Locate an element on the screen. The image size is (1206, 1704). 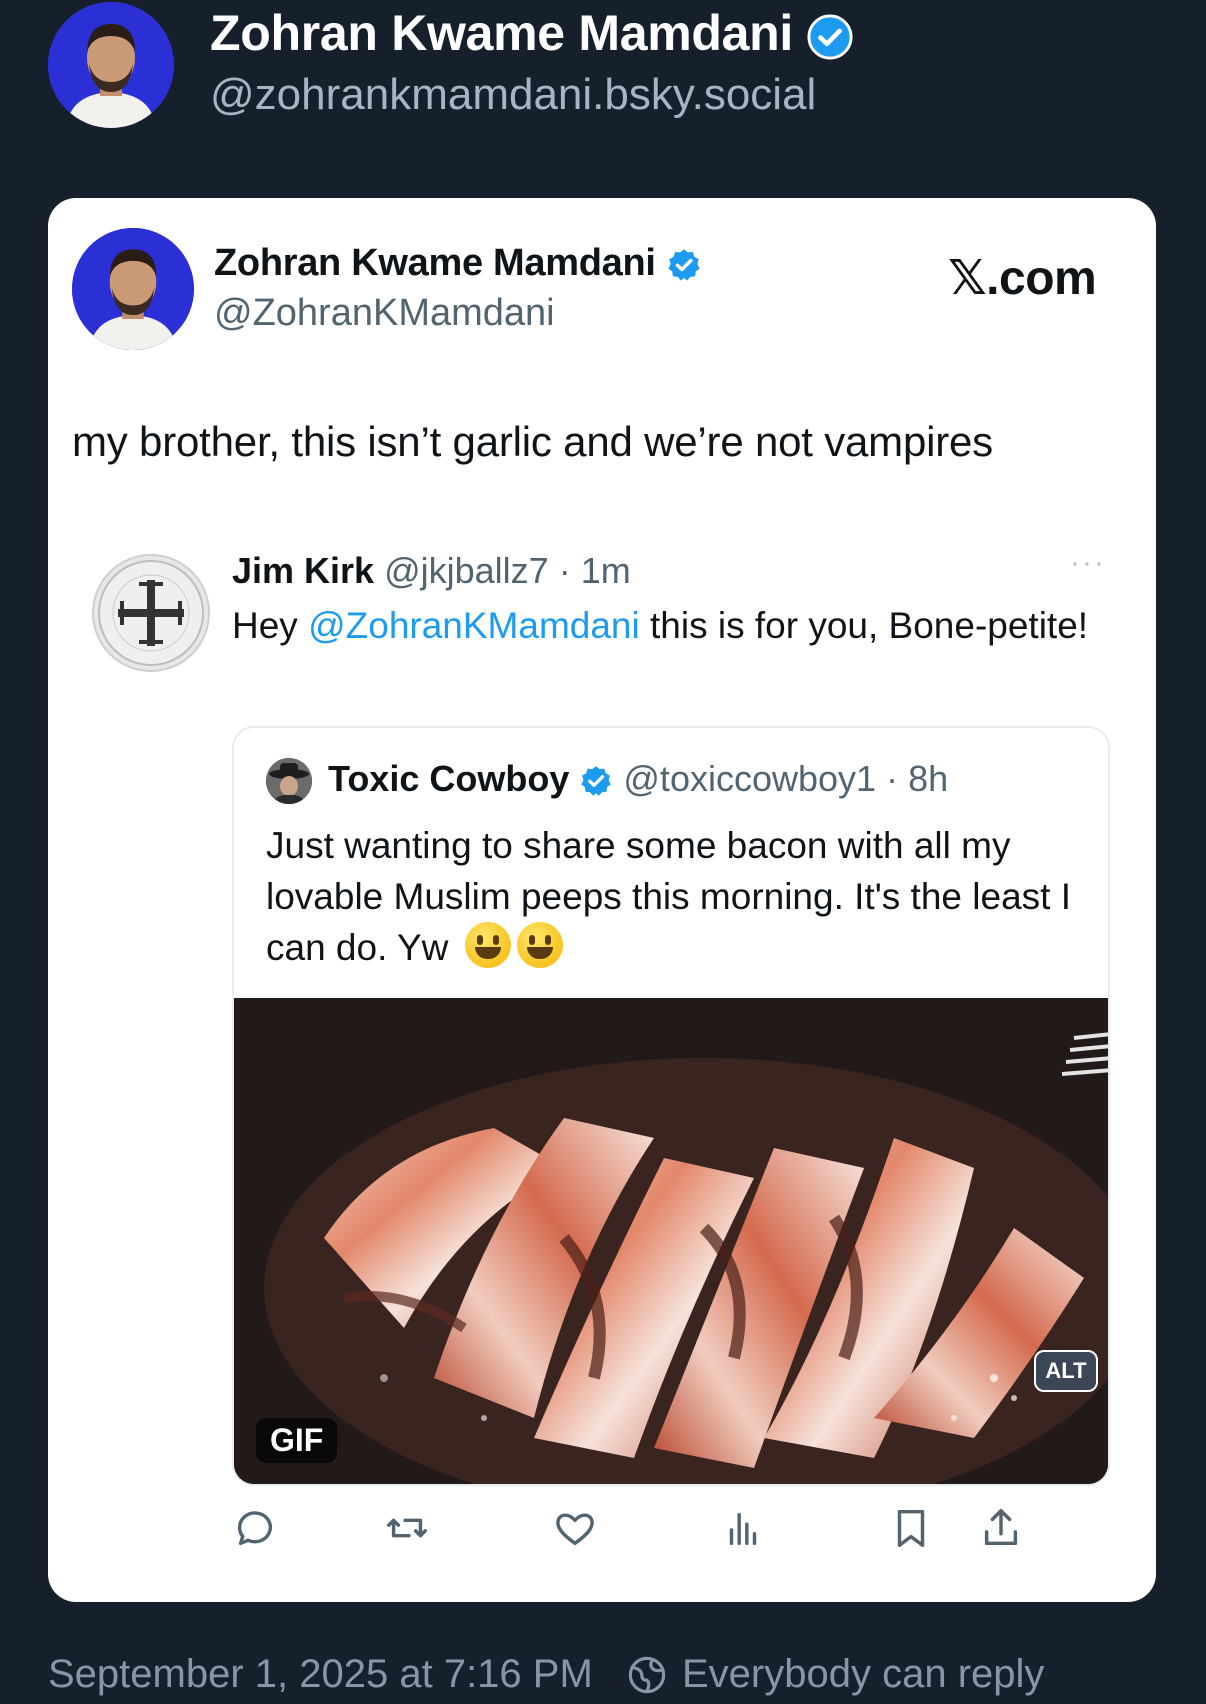
share-icon is located at coordinates (1001, 1527).